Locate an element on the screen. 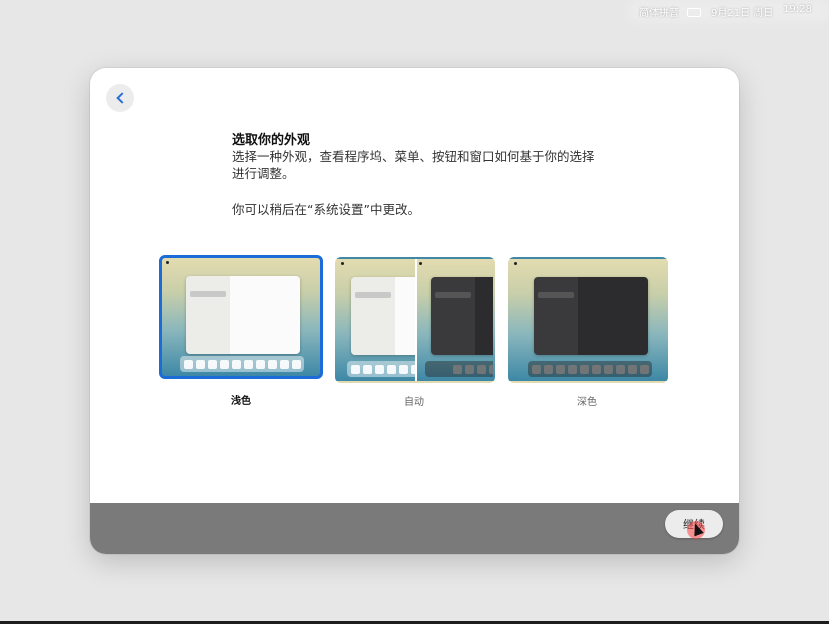 This screenshot has height=624, width=829. chevron-left-icon is located at coordinates (121, 98).